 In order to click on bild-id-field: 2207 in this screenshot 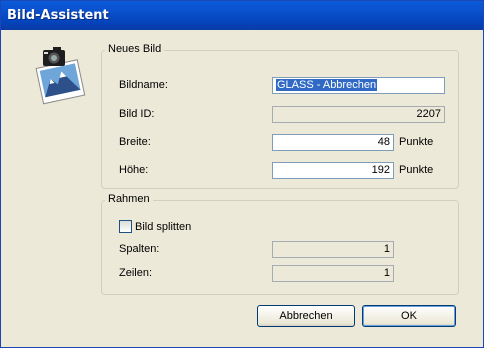, I will do `click(358, 114)`.